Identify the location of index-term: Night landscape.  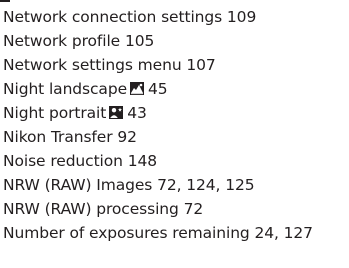
(65, 89).